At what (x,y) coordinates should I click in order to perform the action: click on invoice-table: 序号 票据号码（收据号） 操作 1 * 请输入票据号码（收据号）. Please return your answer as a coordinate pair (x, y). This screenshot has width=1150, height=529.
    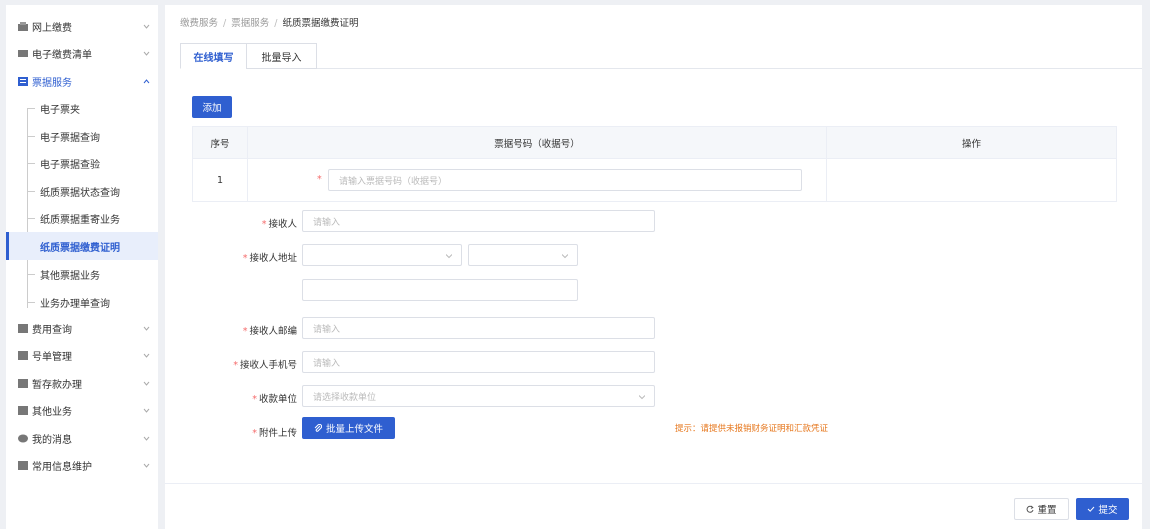
    Looking at the image, I should click on (654, 164).